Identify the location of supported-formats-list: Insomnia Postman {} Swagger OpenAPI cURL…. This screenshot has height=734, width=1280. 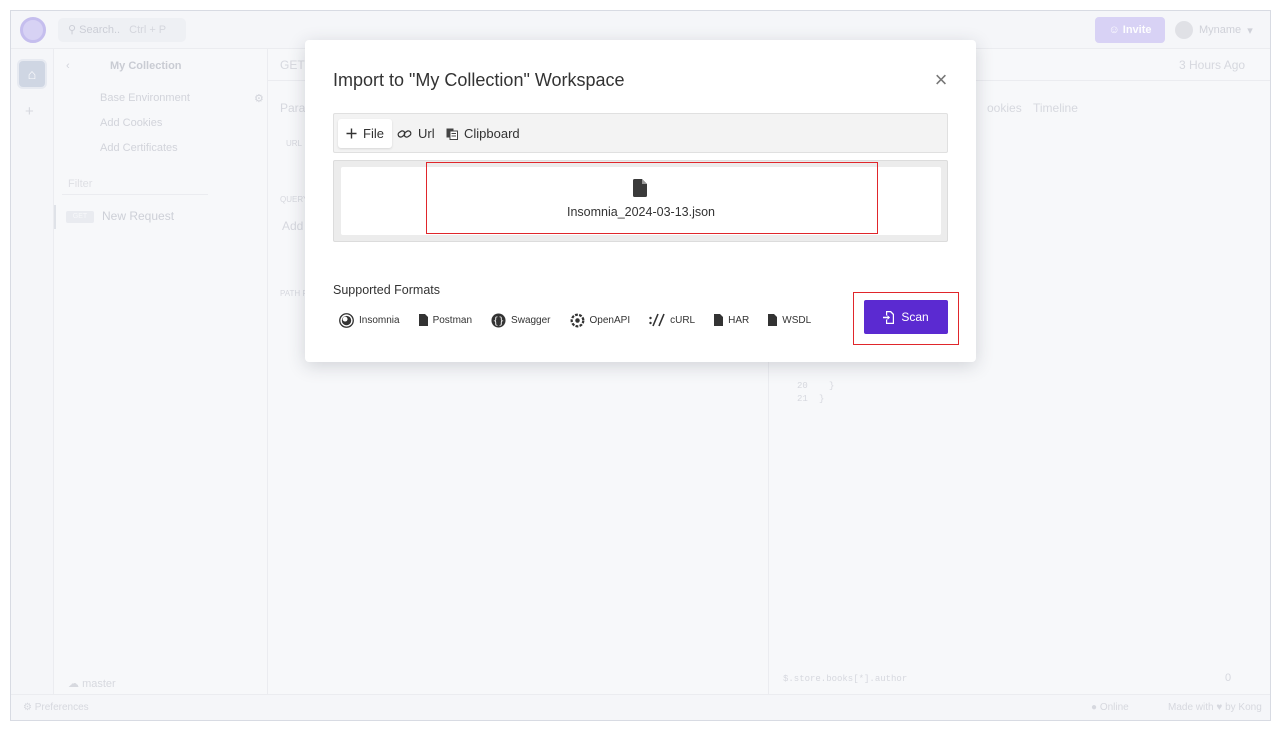
(584, 320).